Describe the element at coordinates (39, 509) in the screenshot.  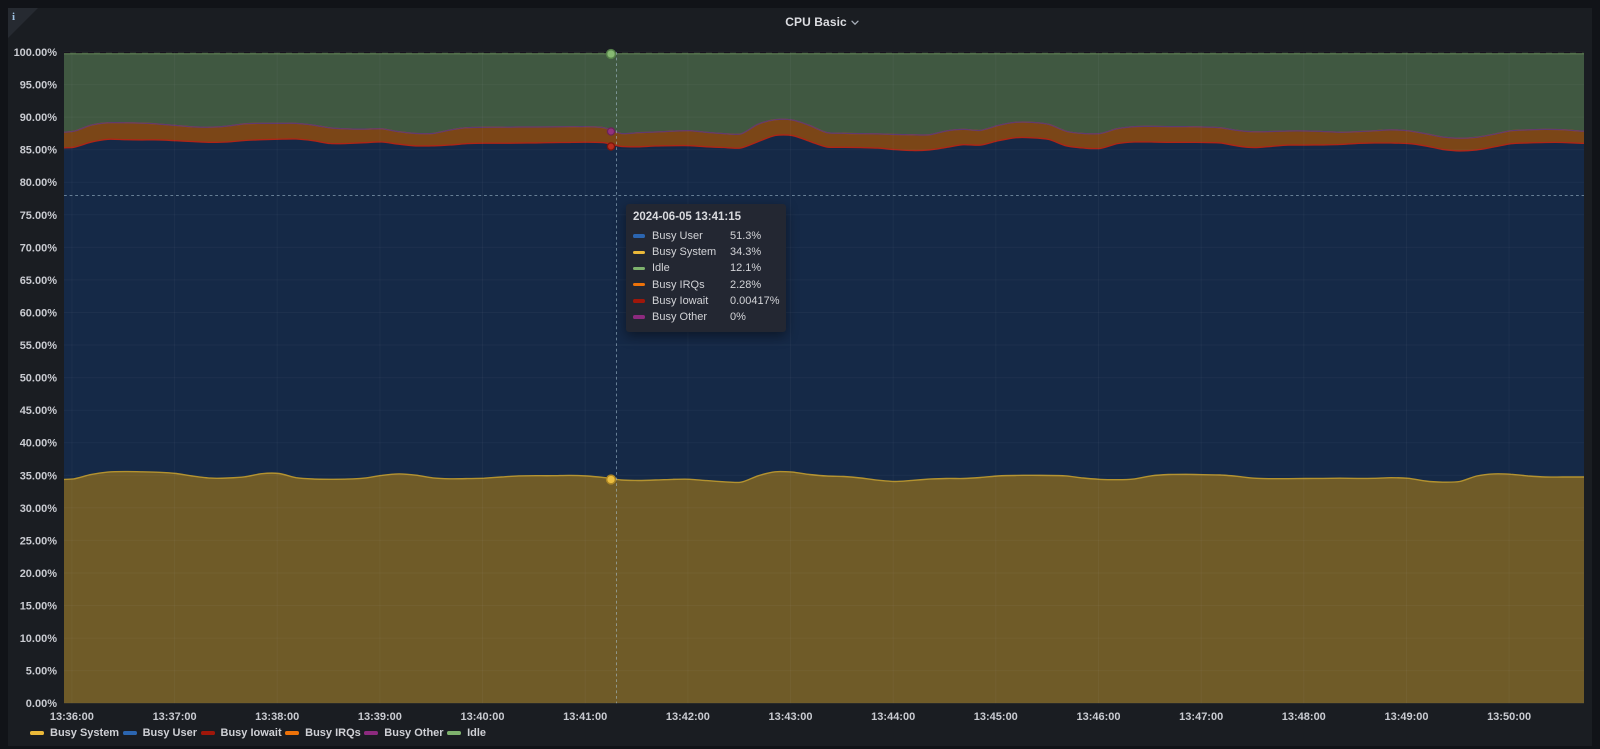
I see `svg-text: 30.00%` at that location.